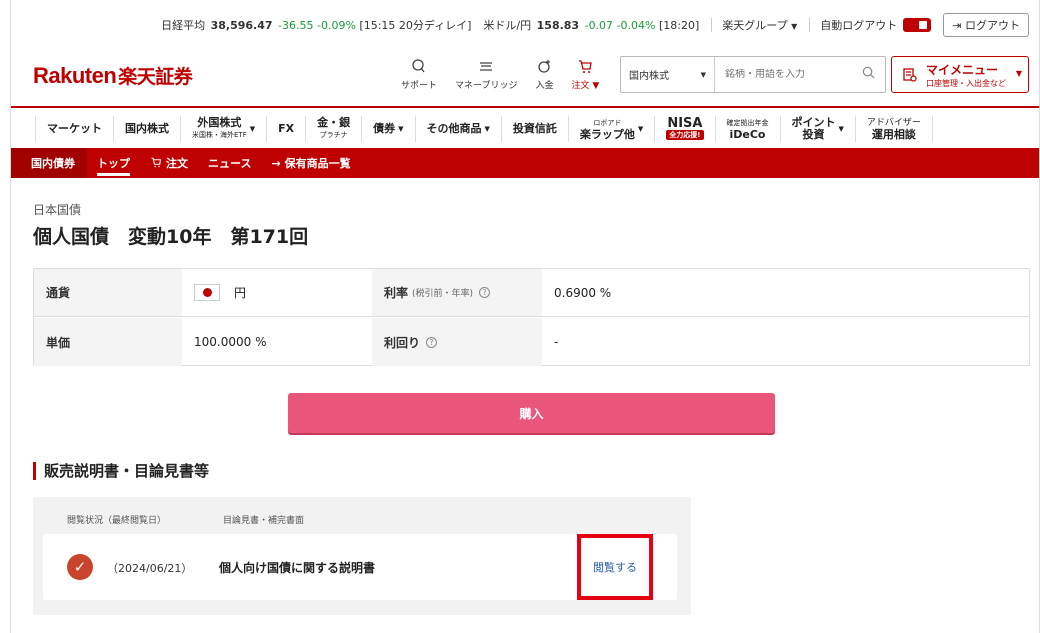 Image resolution: width=1040 pixels, height=633 pixels. I want to click on product-category: 日本国債, so click(57, 210).